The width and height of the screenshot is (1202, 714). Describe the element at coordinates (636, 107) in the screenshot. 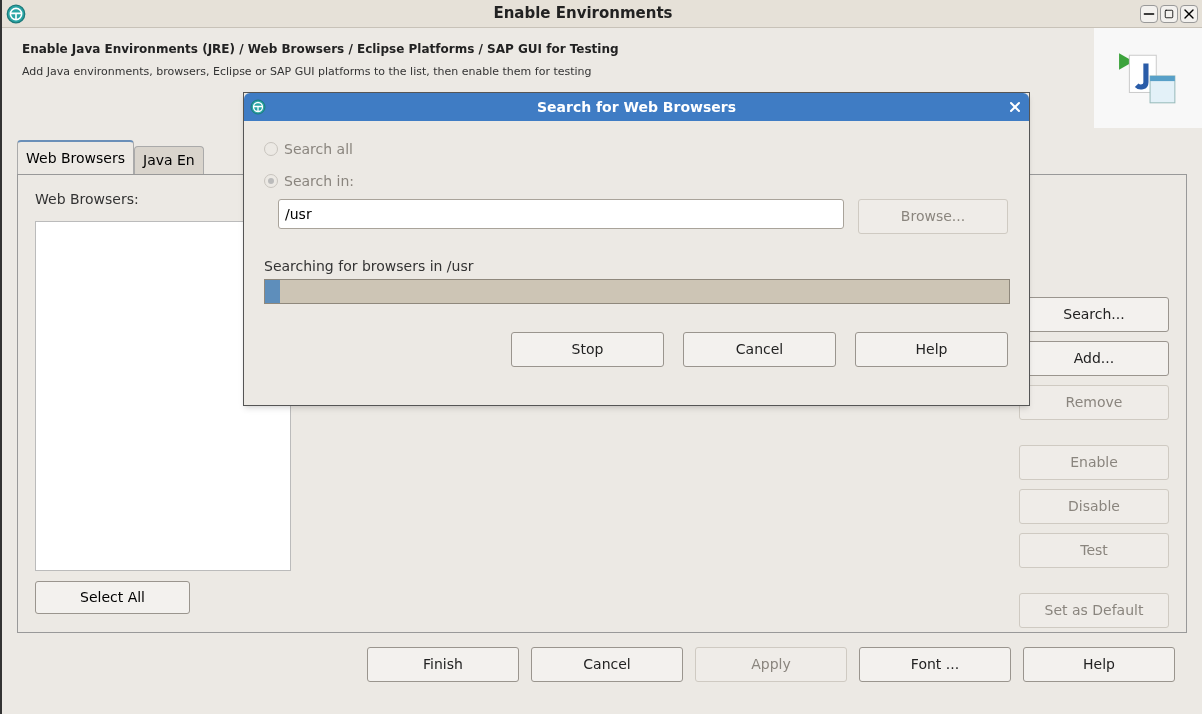

I see `dialog-title: Search for Web Browsers` at that location.